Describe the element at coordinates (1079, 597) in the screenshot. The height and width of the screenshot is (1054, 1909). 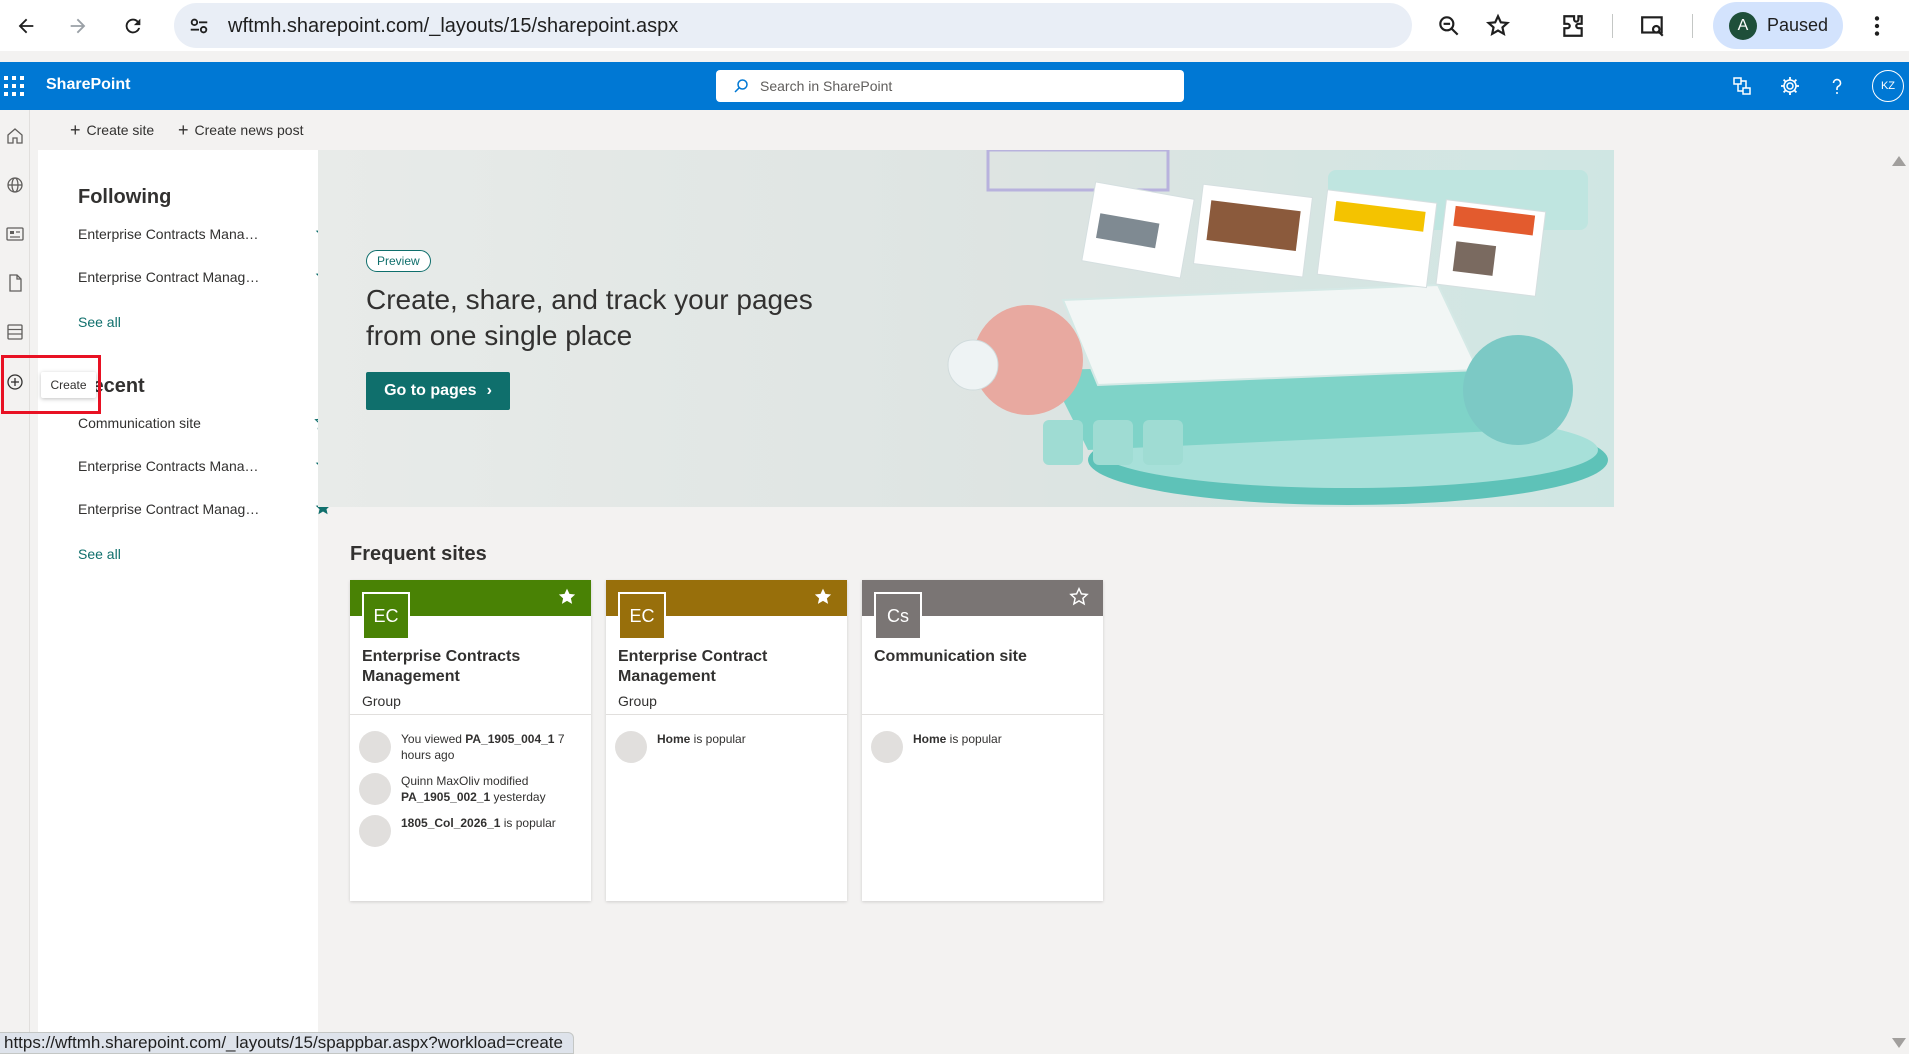
I see `star-outline-icon` at that location.